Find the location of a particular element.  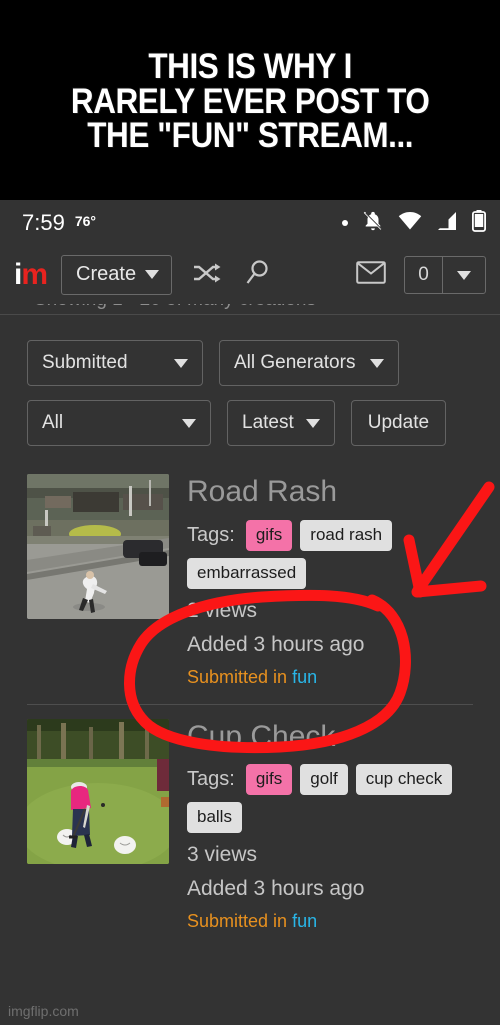

search-icon is located at coordinates (257, 275).